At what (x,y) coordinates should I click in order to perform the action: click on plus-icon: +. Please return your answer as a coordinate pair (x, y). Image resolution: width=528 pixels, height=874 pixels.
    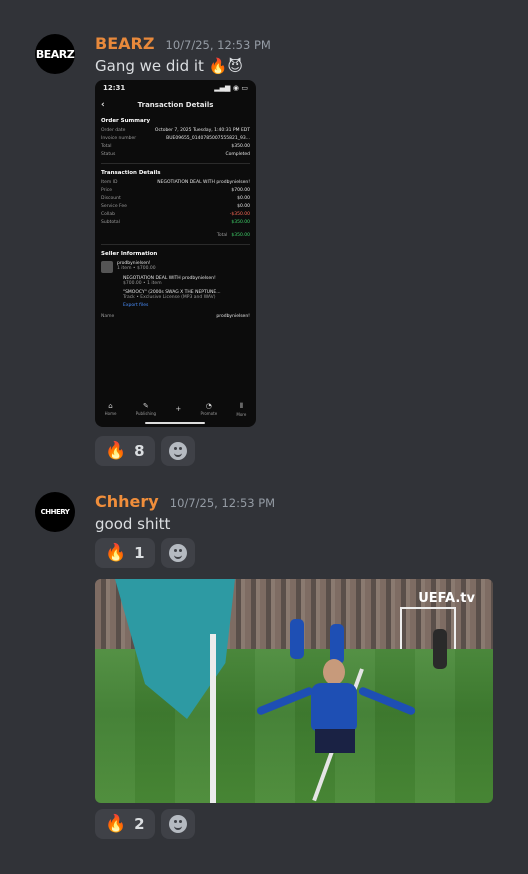
    Looking at the image, I should click on (178, 409).